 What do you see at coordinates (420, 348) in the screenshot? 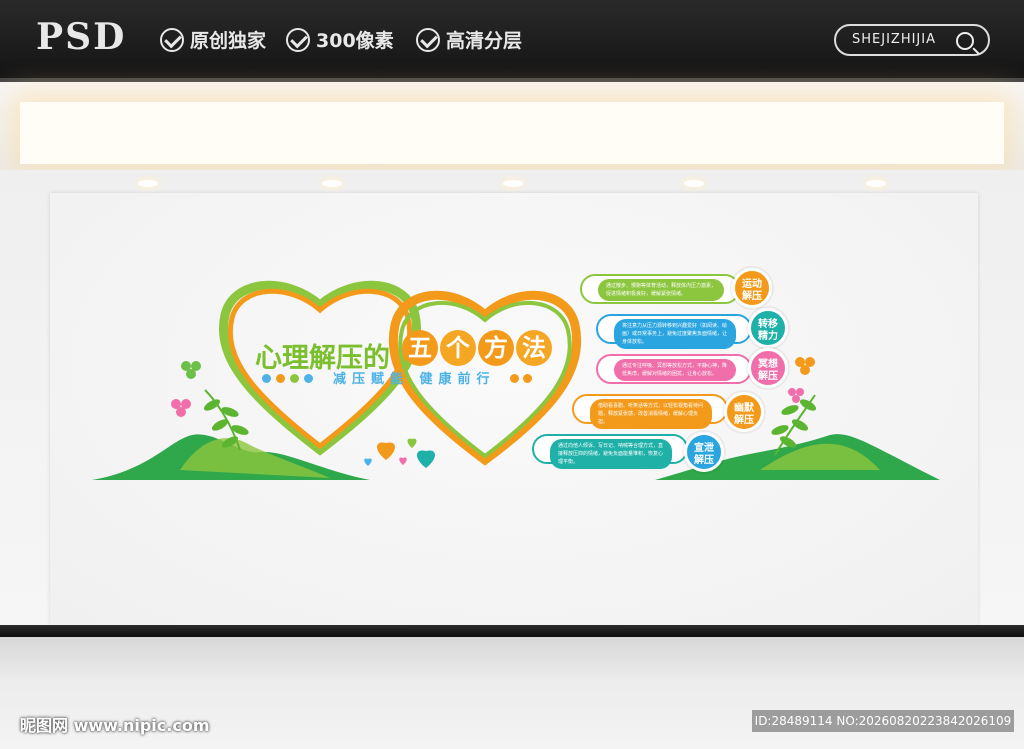
I see `title-char-1: 五` at bounding box center [420, 348].